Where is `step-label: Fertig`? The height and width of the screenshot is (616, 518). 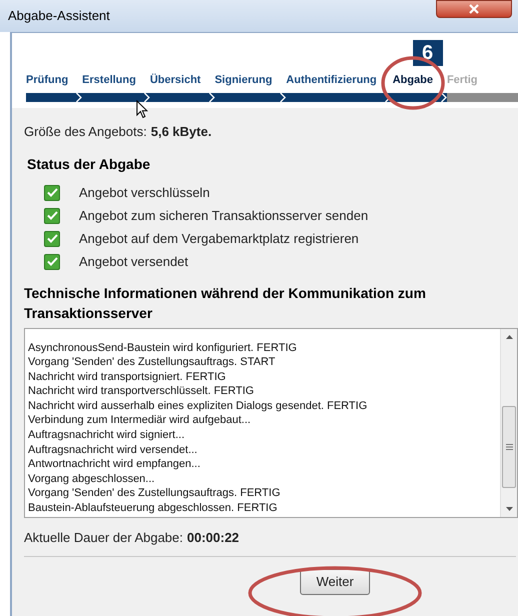
step-label: Fertig is located at coordinates (462, 80).